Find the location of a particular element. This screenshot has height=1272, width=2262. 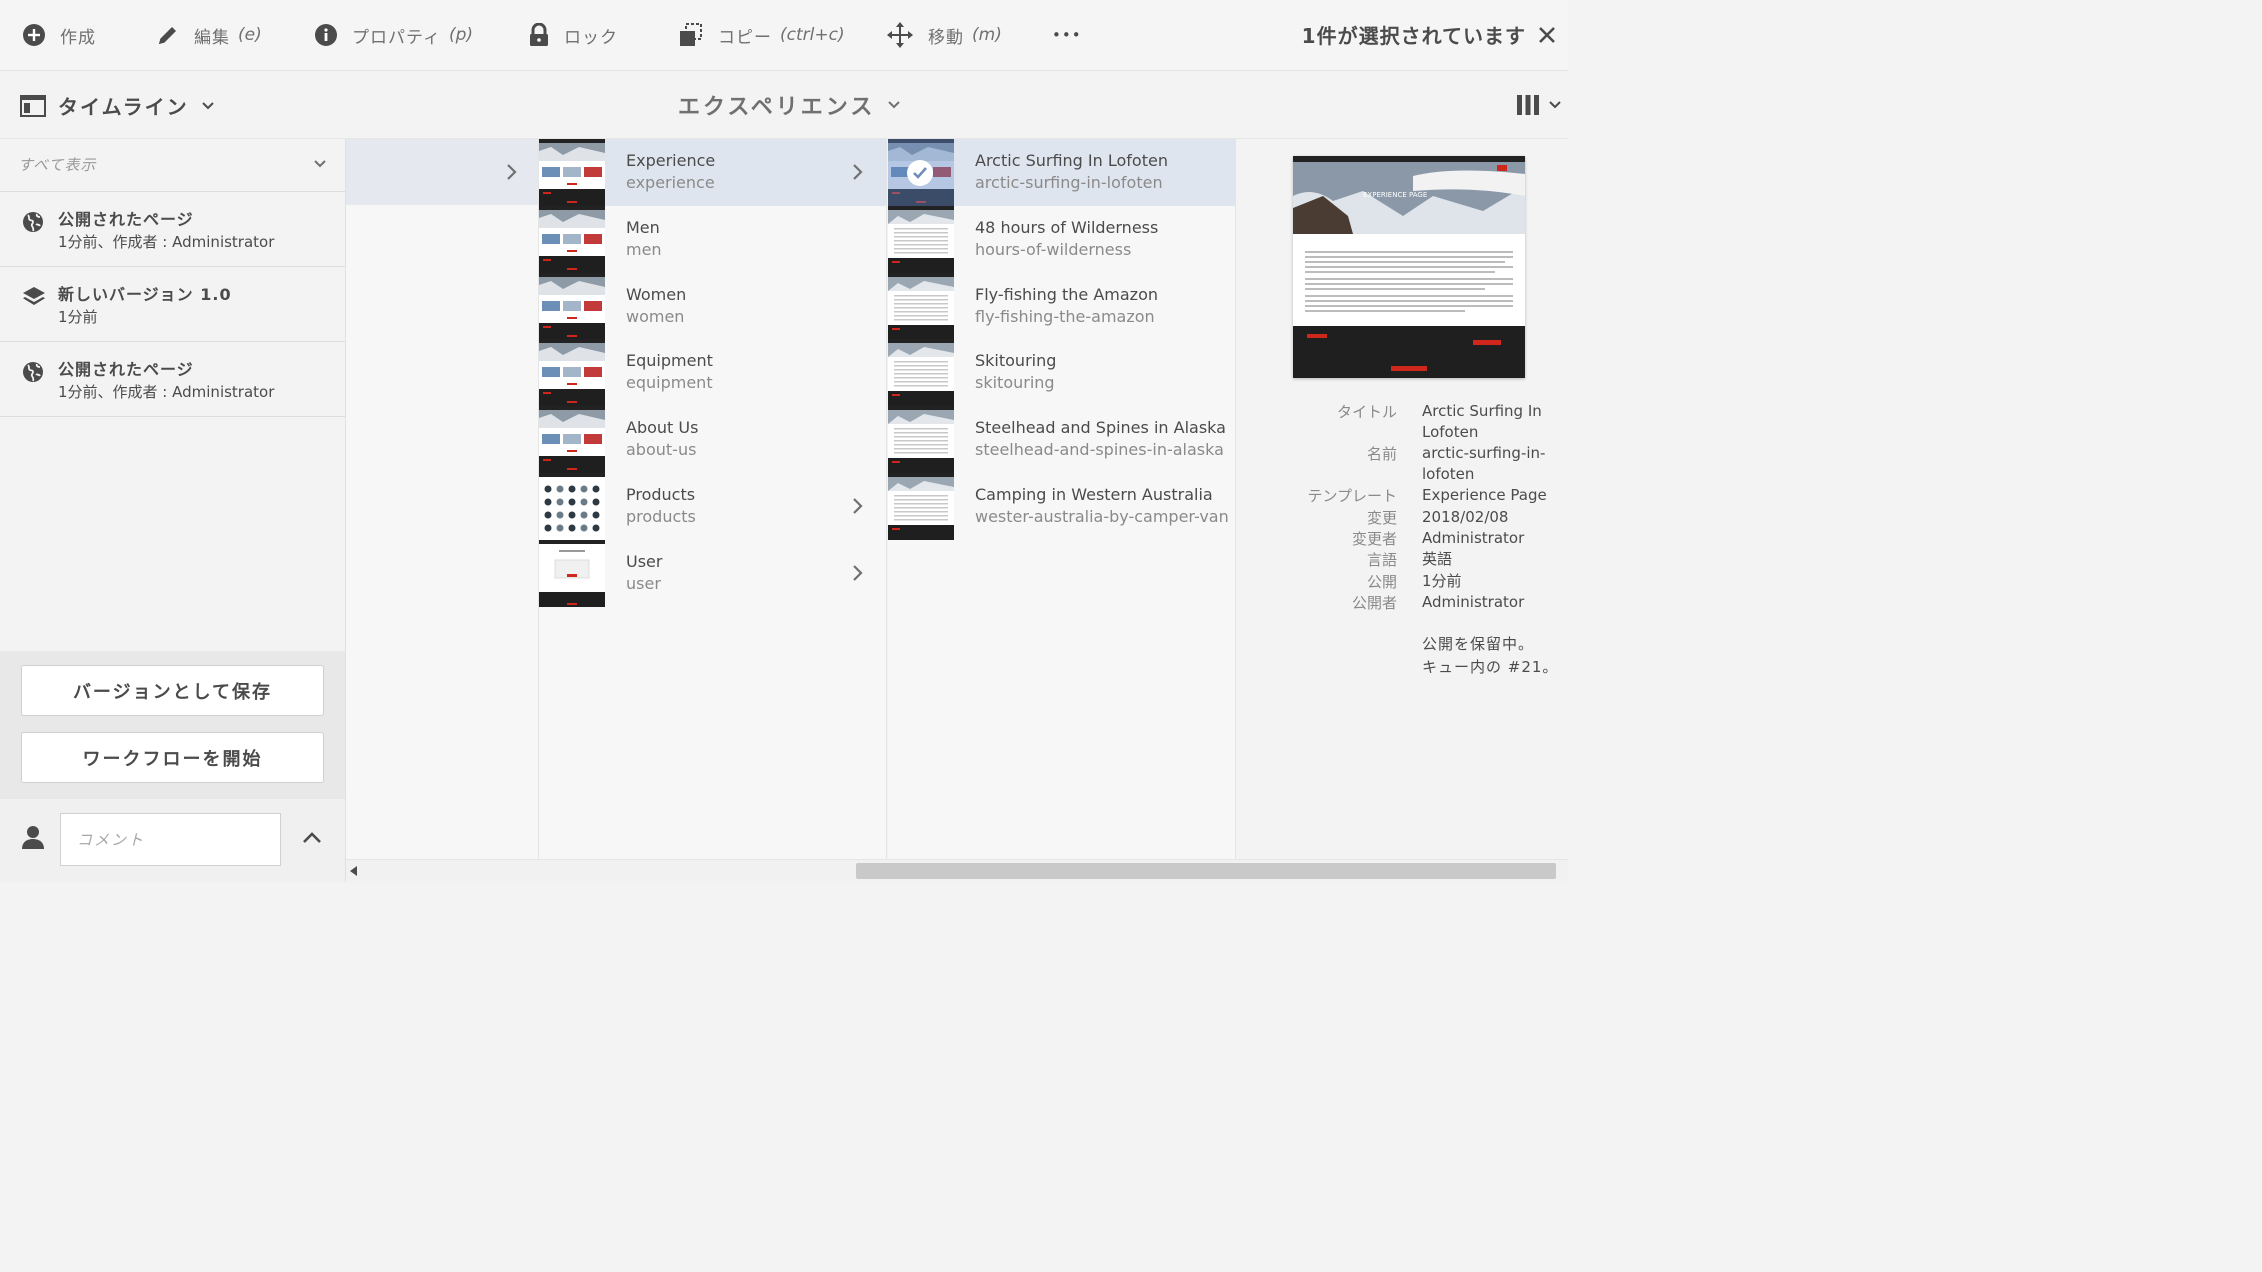

start-workflow-button: ワークフローを開始 is located at coordinates (172, 757).